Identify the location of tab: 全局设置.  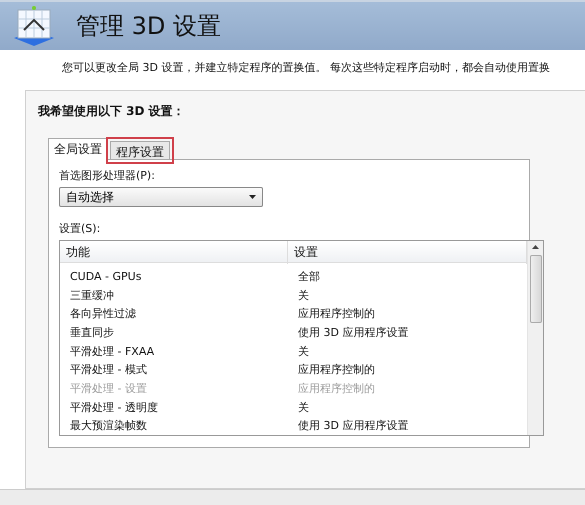
(78, 149).